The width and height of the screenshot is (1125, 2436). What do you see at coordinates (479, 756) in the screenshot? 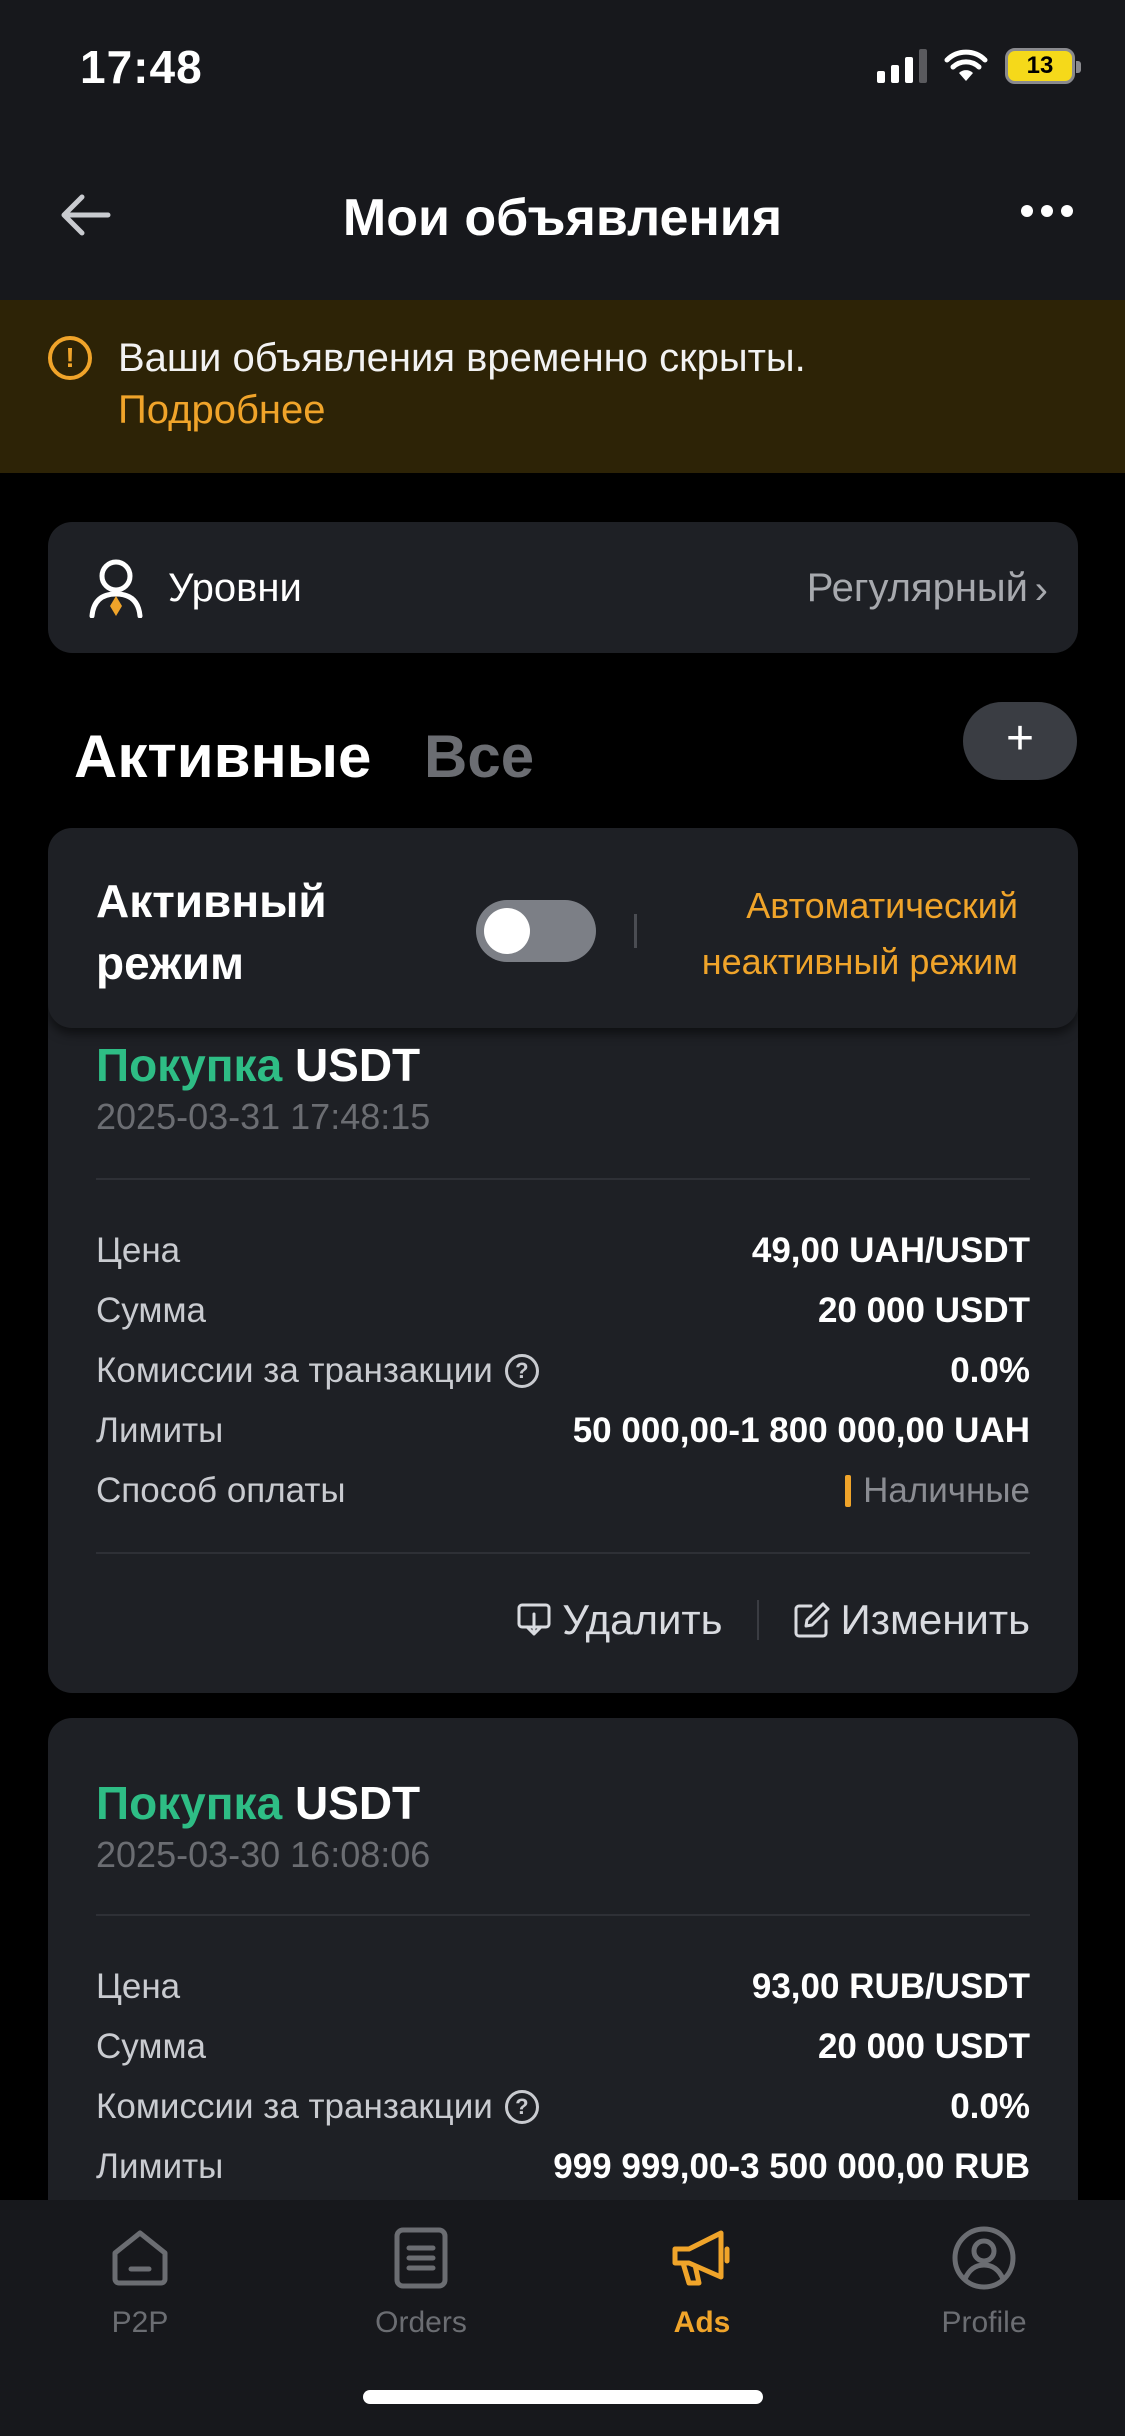
I see `tab-all: Все` at bounding box center [479, 756].